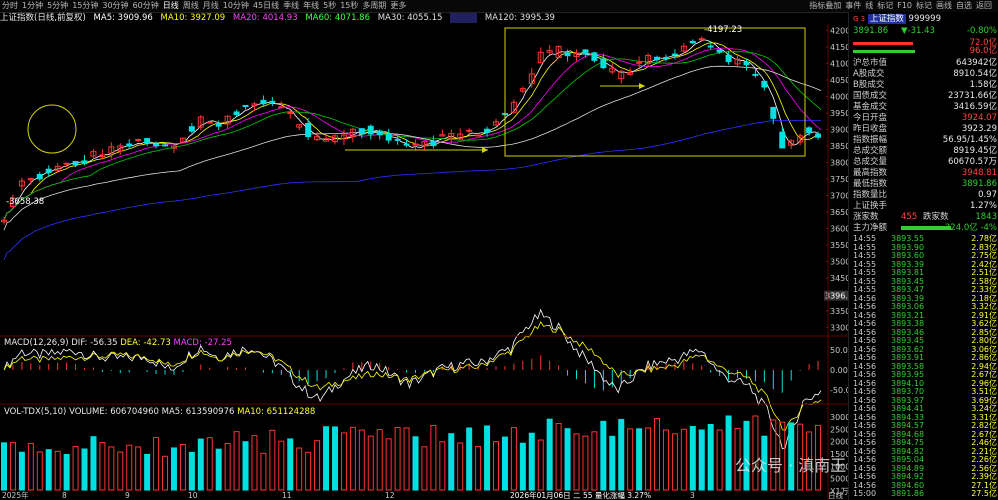  Describe the element at coordinates (390, 495) in the screenshot. I see `x-axis-label: 12` at that location.